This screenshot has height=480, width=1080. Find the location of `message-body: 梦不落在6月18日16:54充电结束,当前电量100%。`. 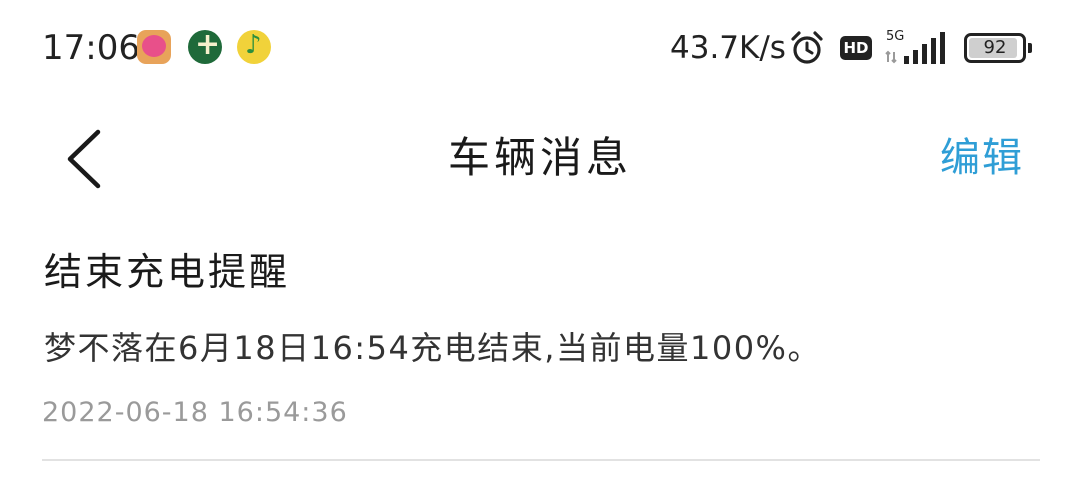

message-body: 梦不落在6月18日16:54充电结束,当前电量100%。 is located at coordinates (432, 348).